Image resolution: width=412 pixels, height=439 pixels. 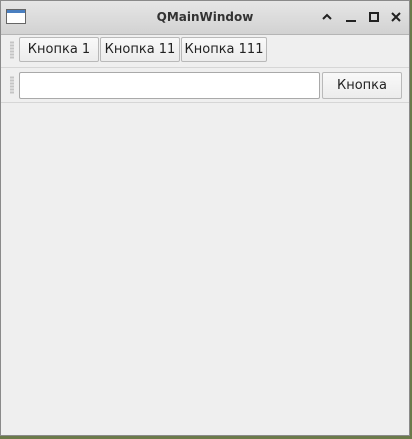 I want to click on text-input-field, so click(x=169, y=85).